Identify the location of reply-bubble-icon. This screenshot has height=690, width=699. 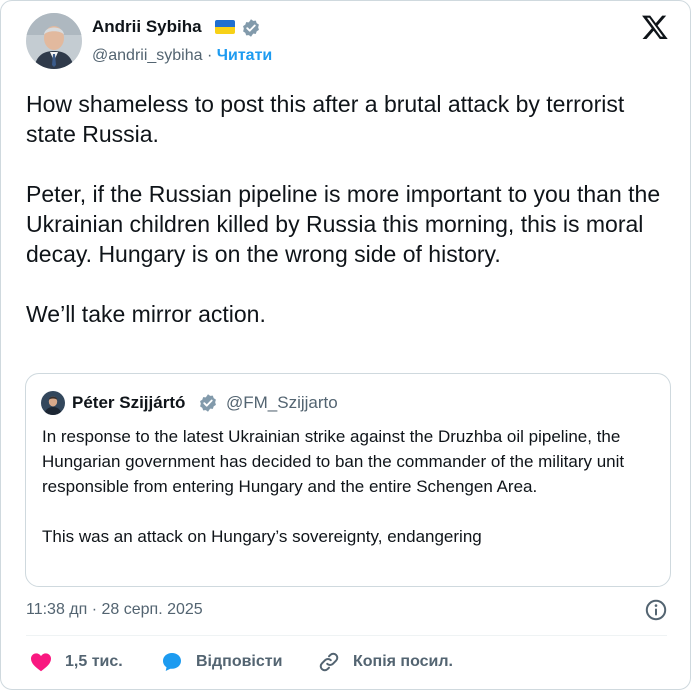
(172, 662).